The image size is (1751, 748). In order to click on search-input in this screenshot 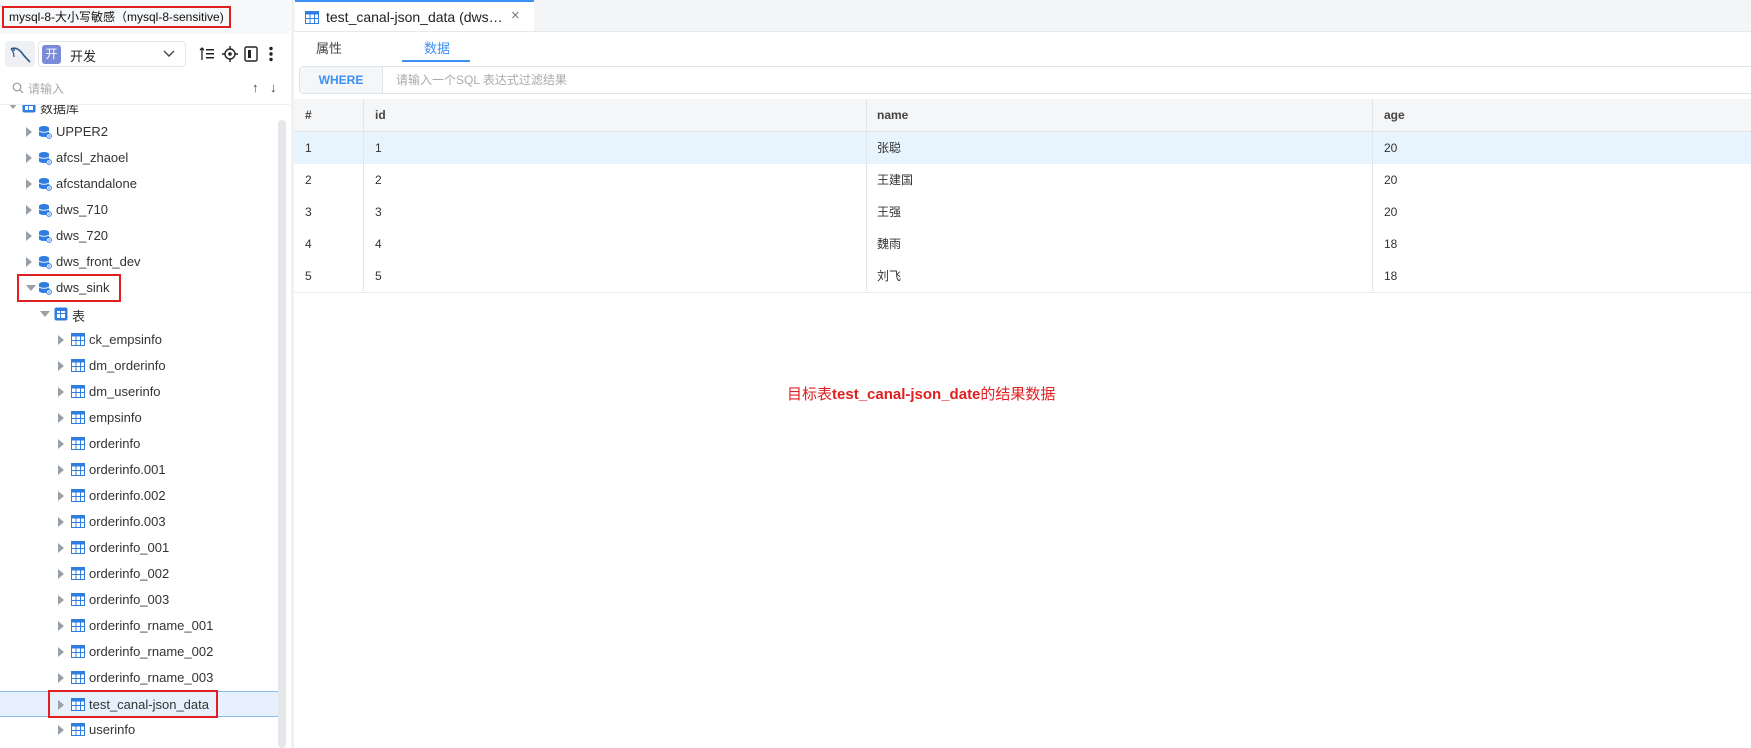, I will do `click(128, 89)`.